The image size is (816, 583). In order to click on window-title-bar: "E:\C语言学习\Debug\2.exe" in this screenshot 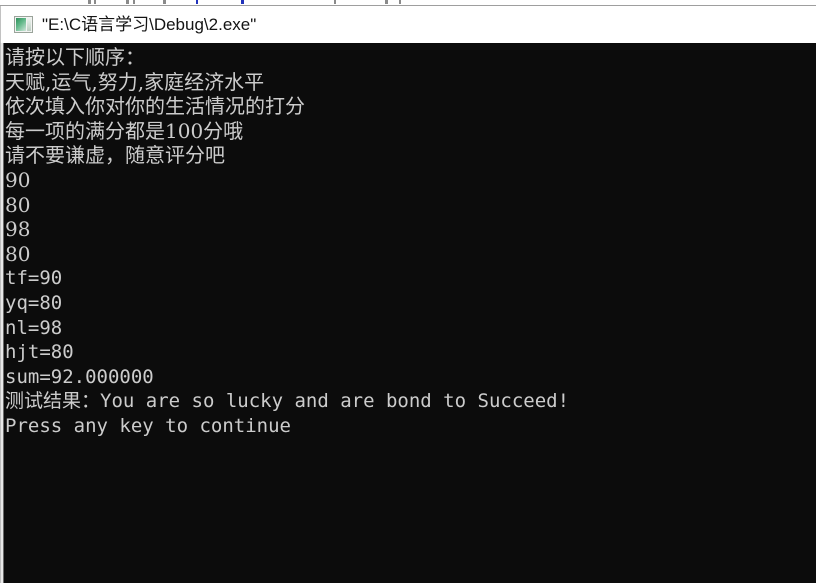, I will do `click(408, 24)`.